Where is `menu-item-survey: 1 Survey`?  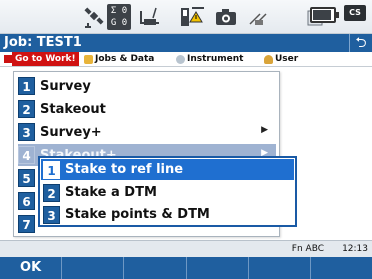 menu-item-survey: 1 Survey is located at coordinates (147, 86).